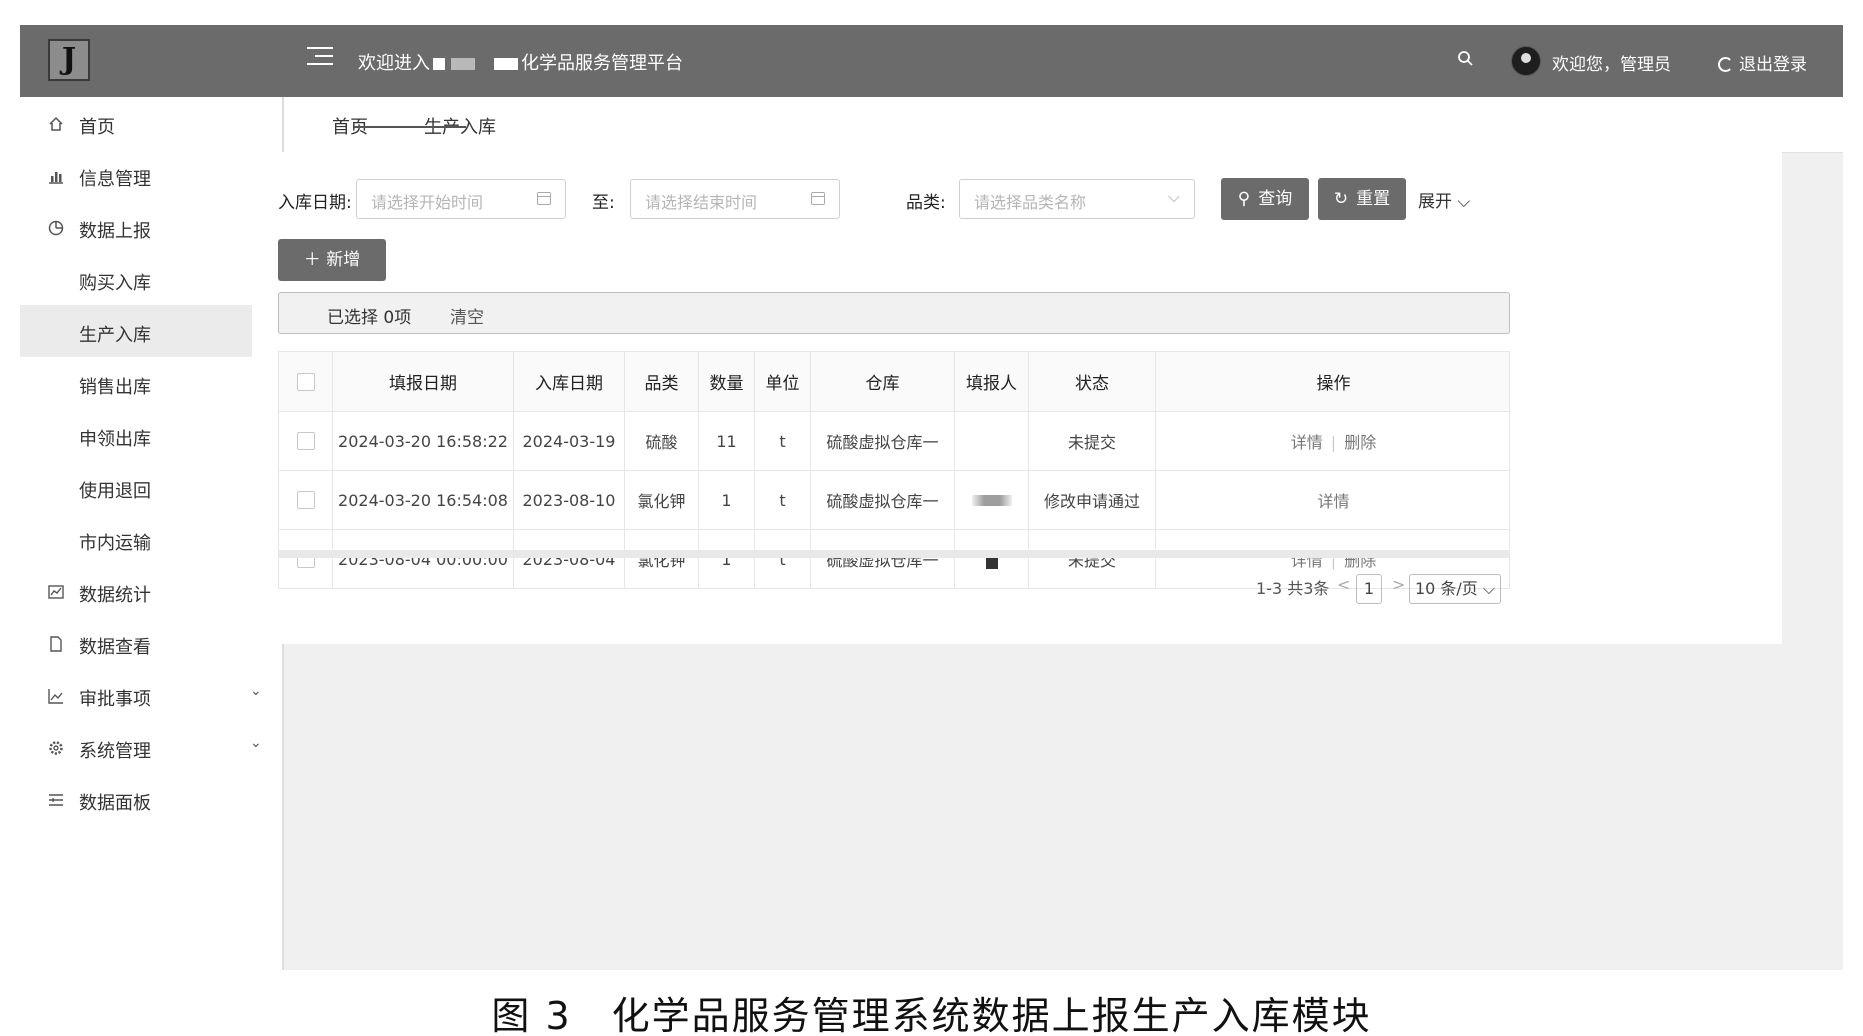 This screenshot has height=1036, width=1863. What do you see at coordinates (69, 60) in the screenshot?
I see `app-logo: J` at bounding box center [69, 60].